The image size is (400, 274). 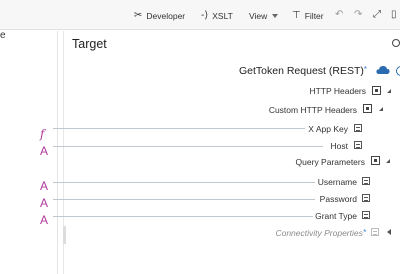 What do you see at coordinates (184, 182) in the screenshot?
I see `mapping-line-username` at bounding box center [184, 182].